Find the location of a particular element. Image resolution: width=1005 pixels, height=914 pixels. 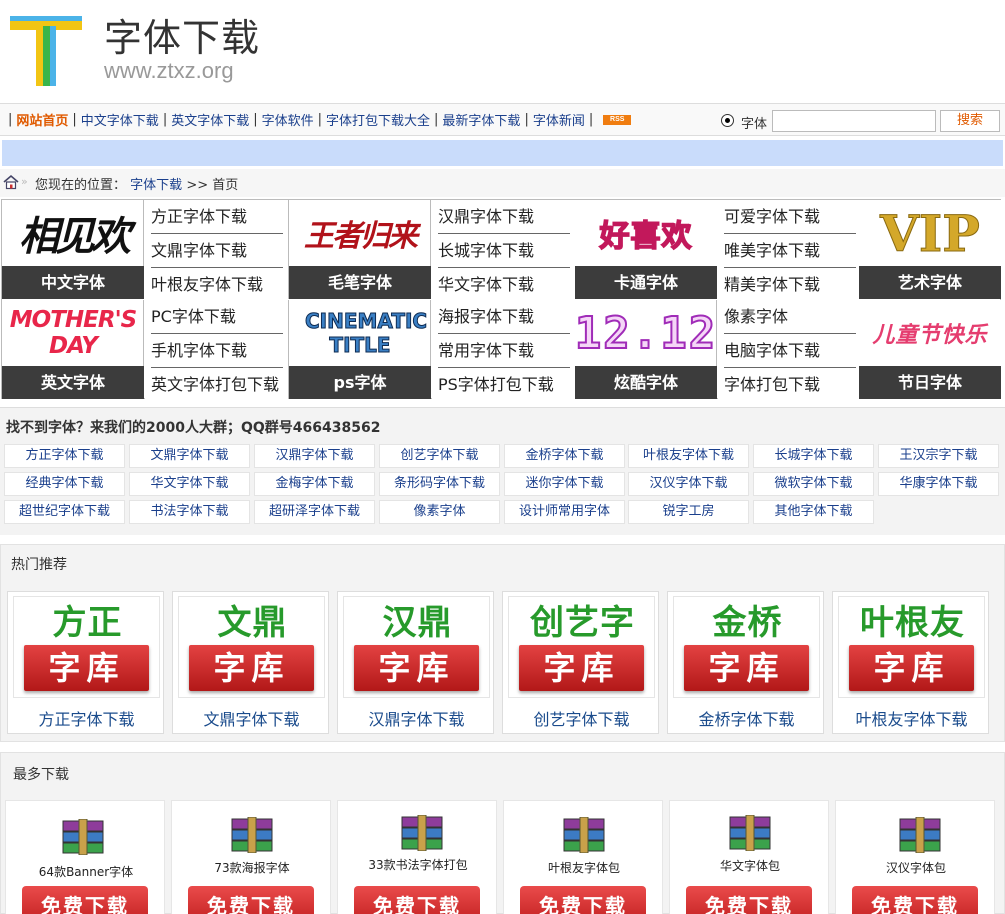

category-image: VIP is located at coordinates (930, 233).